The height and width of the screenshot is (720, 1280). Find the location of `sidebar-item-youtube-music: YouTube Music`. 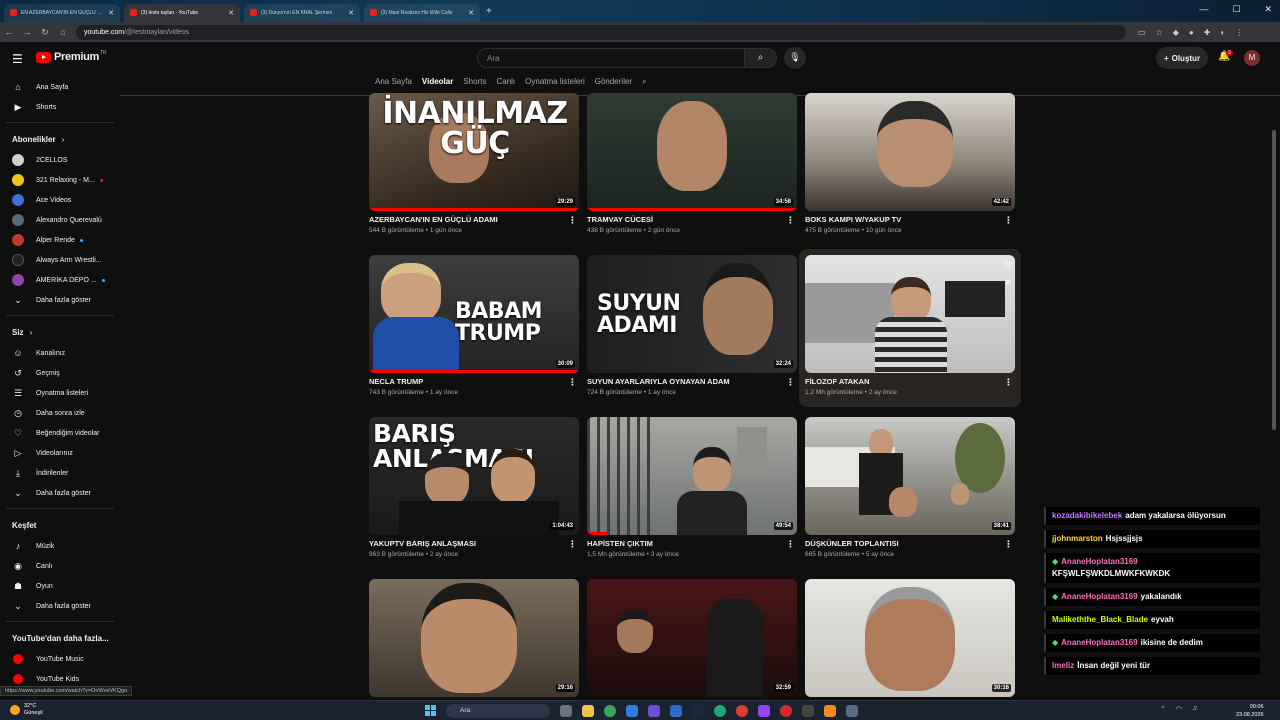

sidebar-item-youtube-music: YouTube Music is located at coordinates (60, 659).